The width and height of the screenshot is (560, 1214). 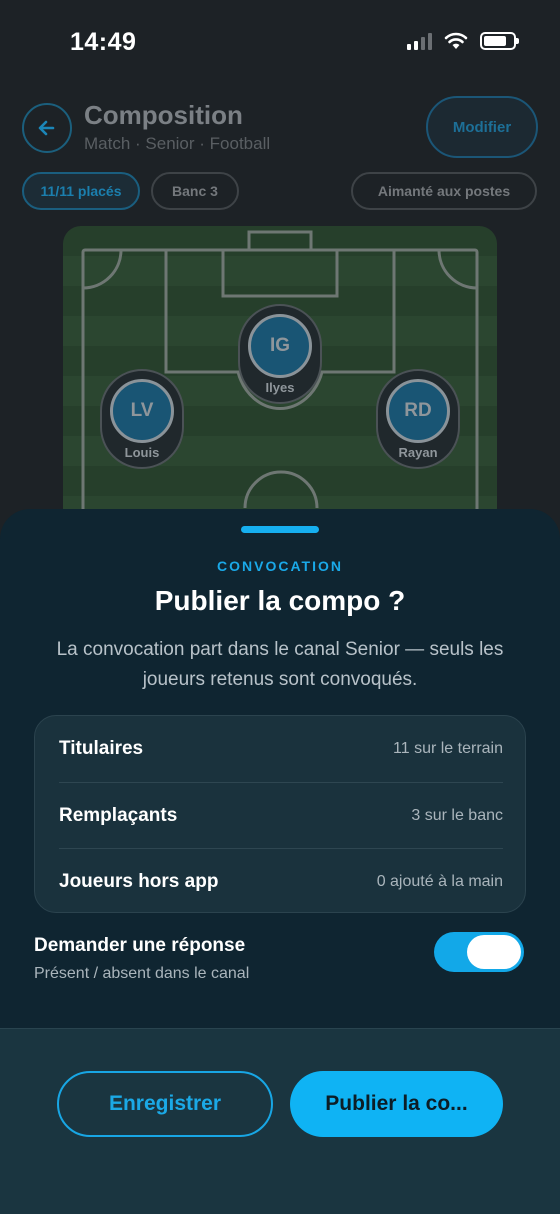 What do you see at coordinates (494, 952) in the screenshot?
I see `toggle-knob` at bounding box center [494, 952].